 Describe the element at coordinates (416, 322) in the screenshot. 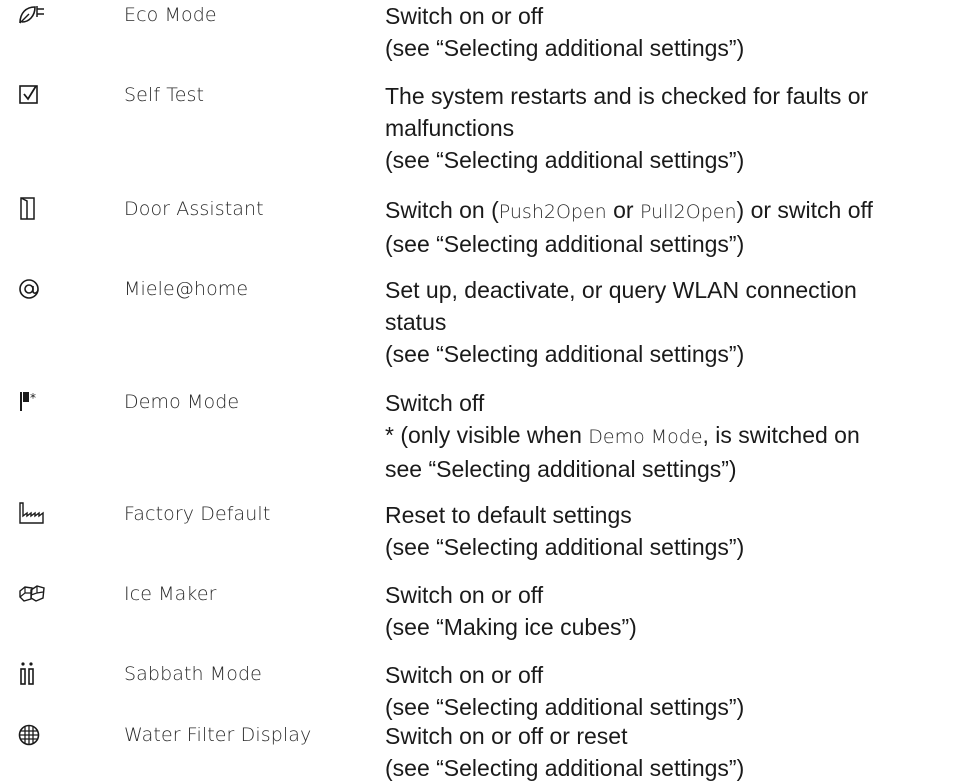

I see `description-line: status` at that location.